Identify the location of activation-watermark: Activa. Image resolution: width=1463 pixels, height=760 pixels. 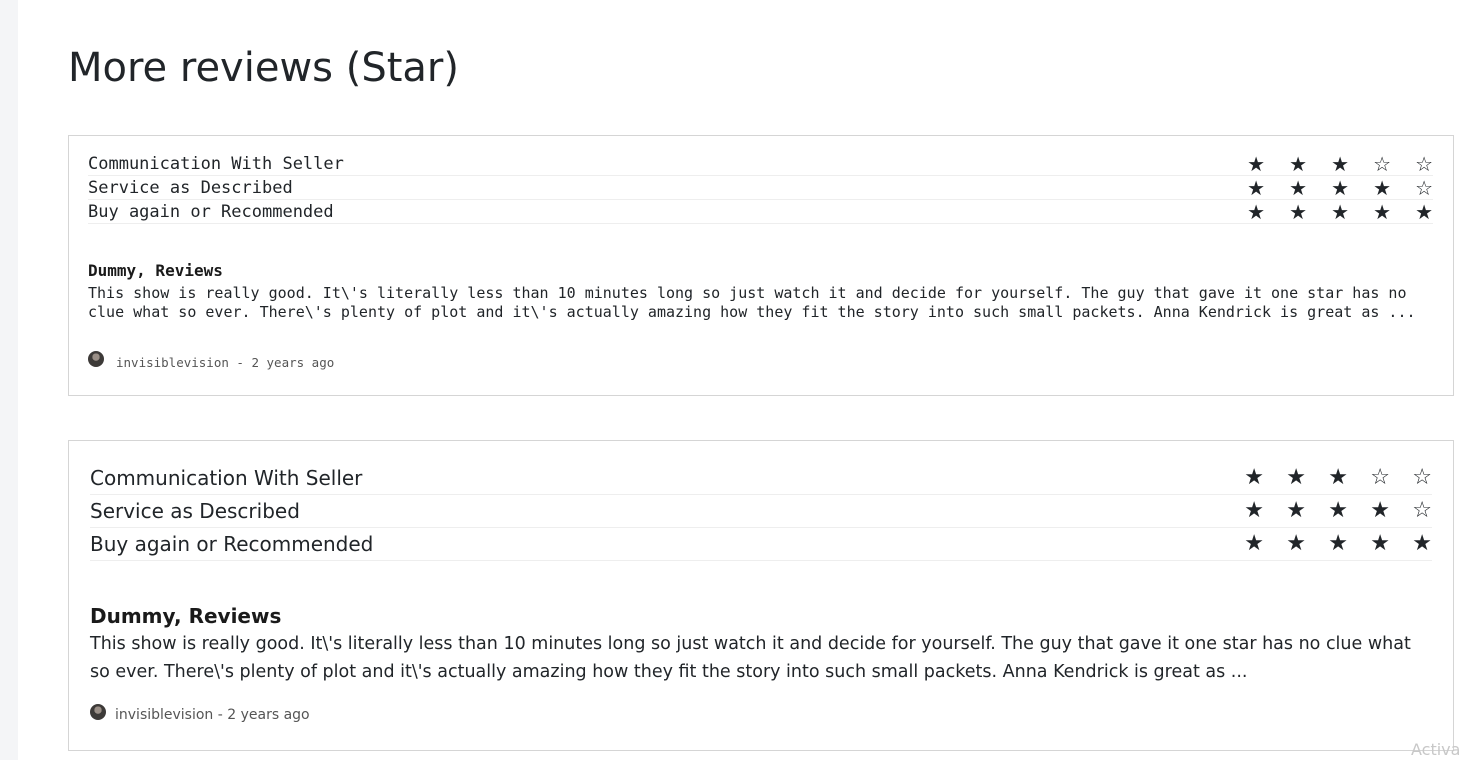
(1436, 749).